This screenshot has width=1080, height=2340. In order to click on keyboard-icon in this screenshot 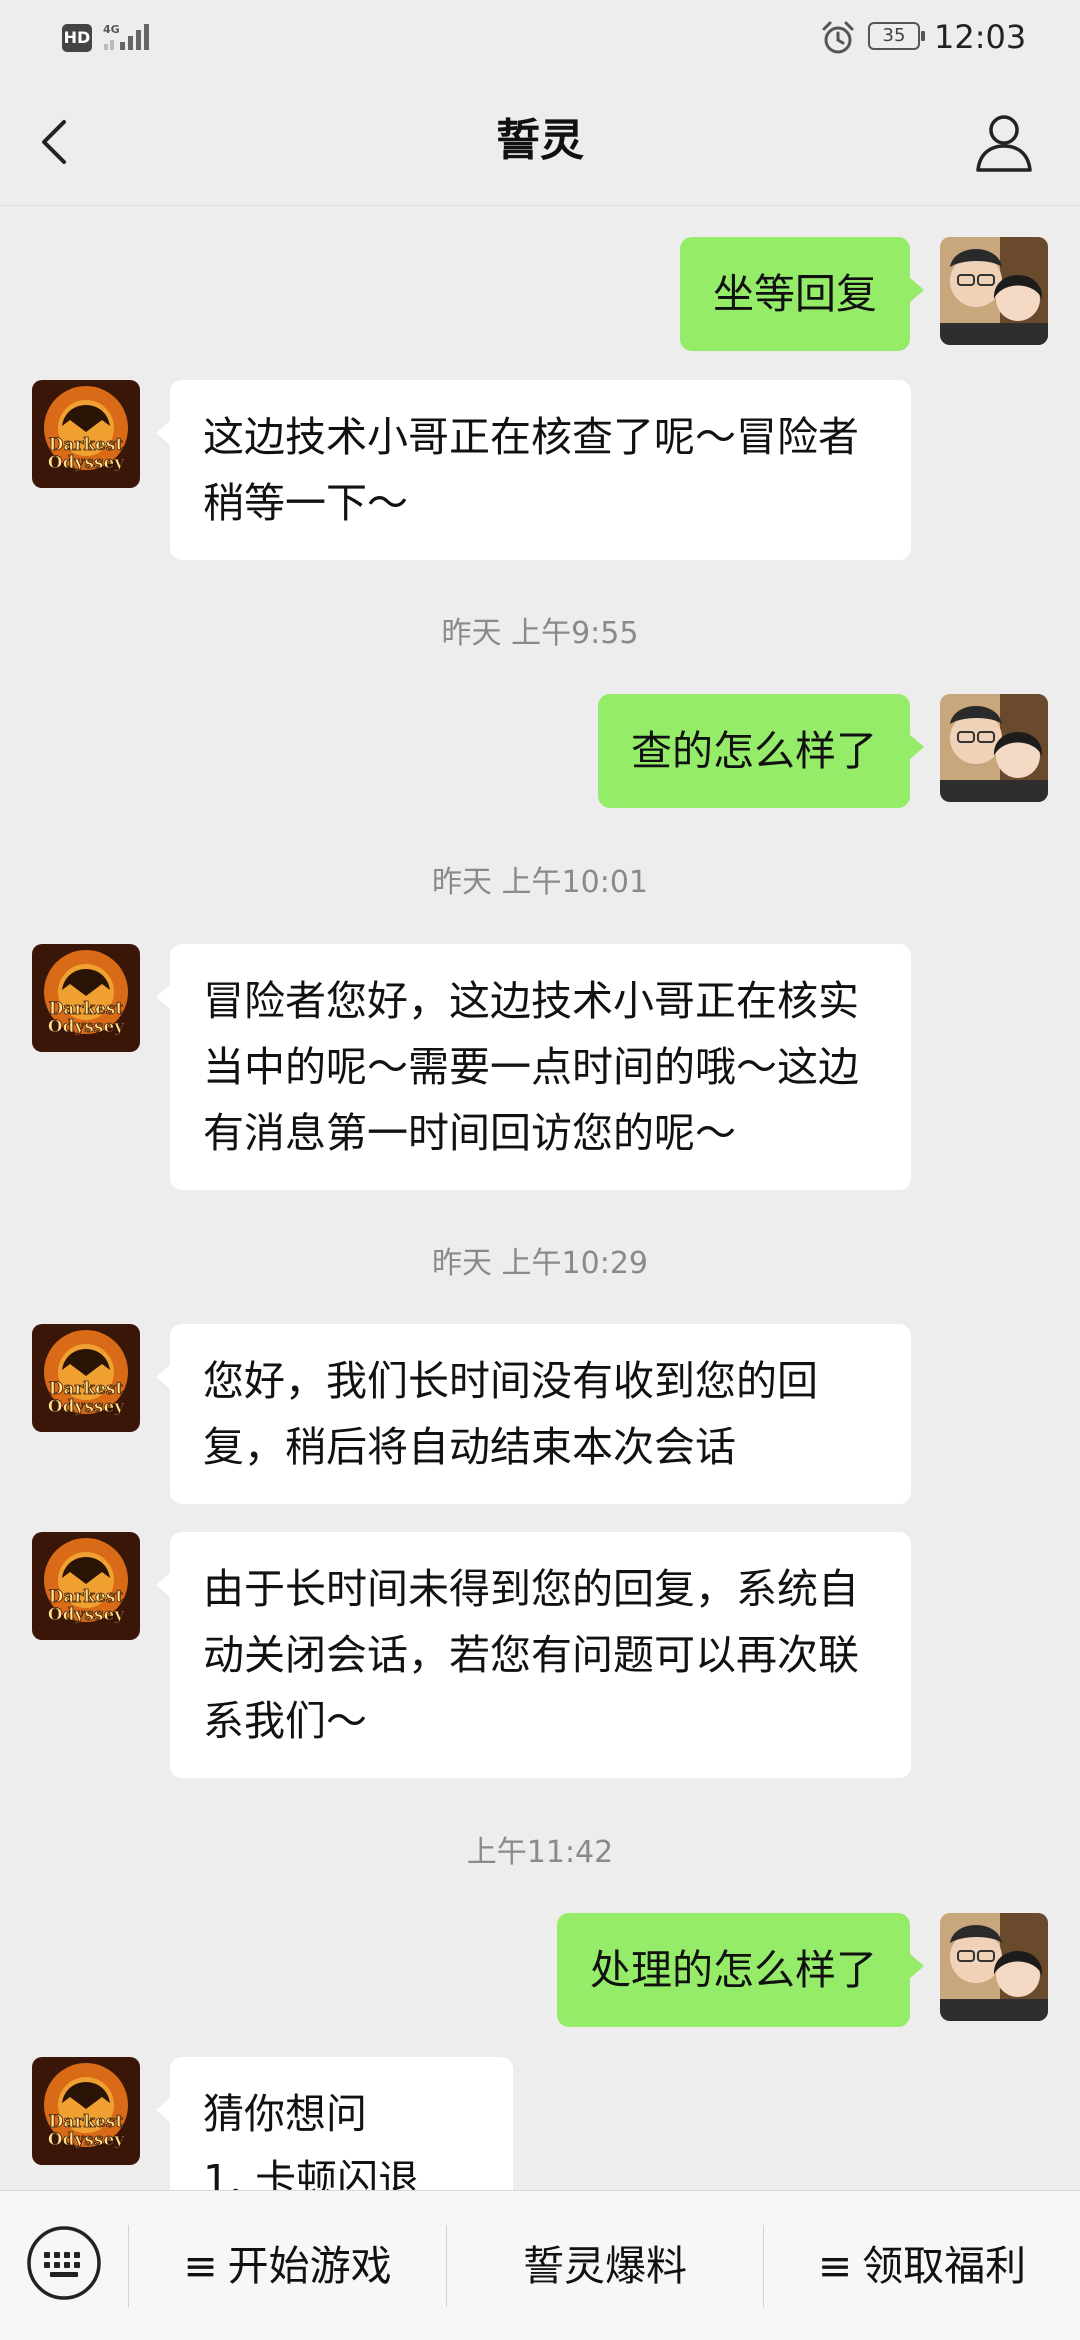, I will do `click(64, 2263)`.